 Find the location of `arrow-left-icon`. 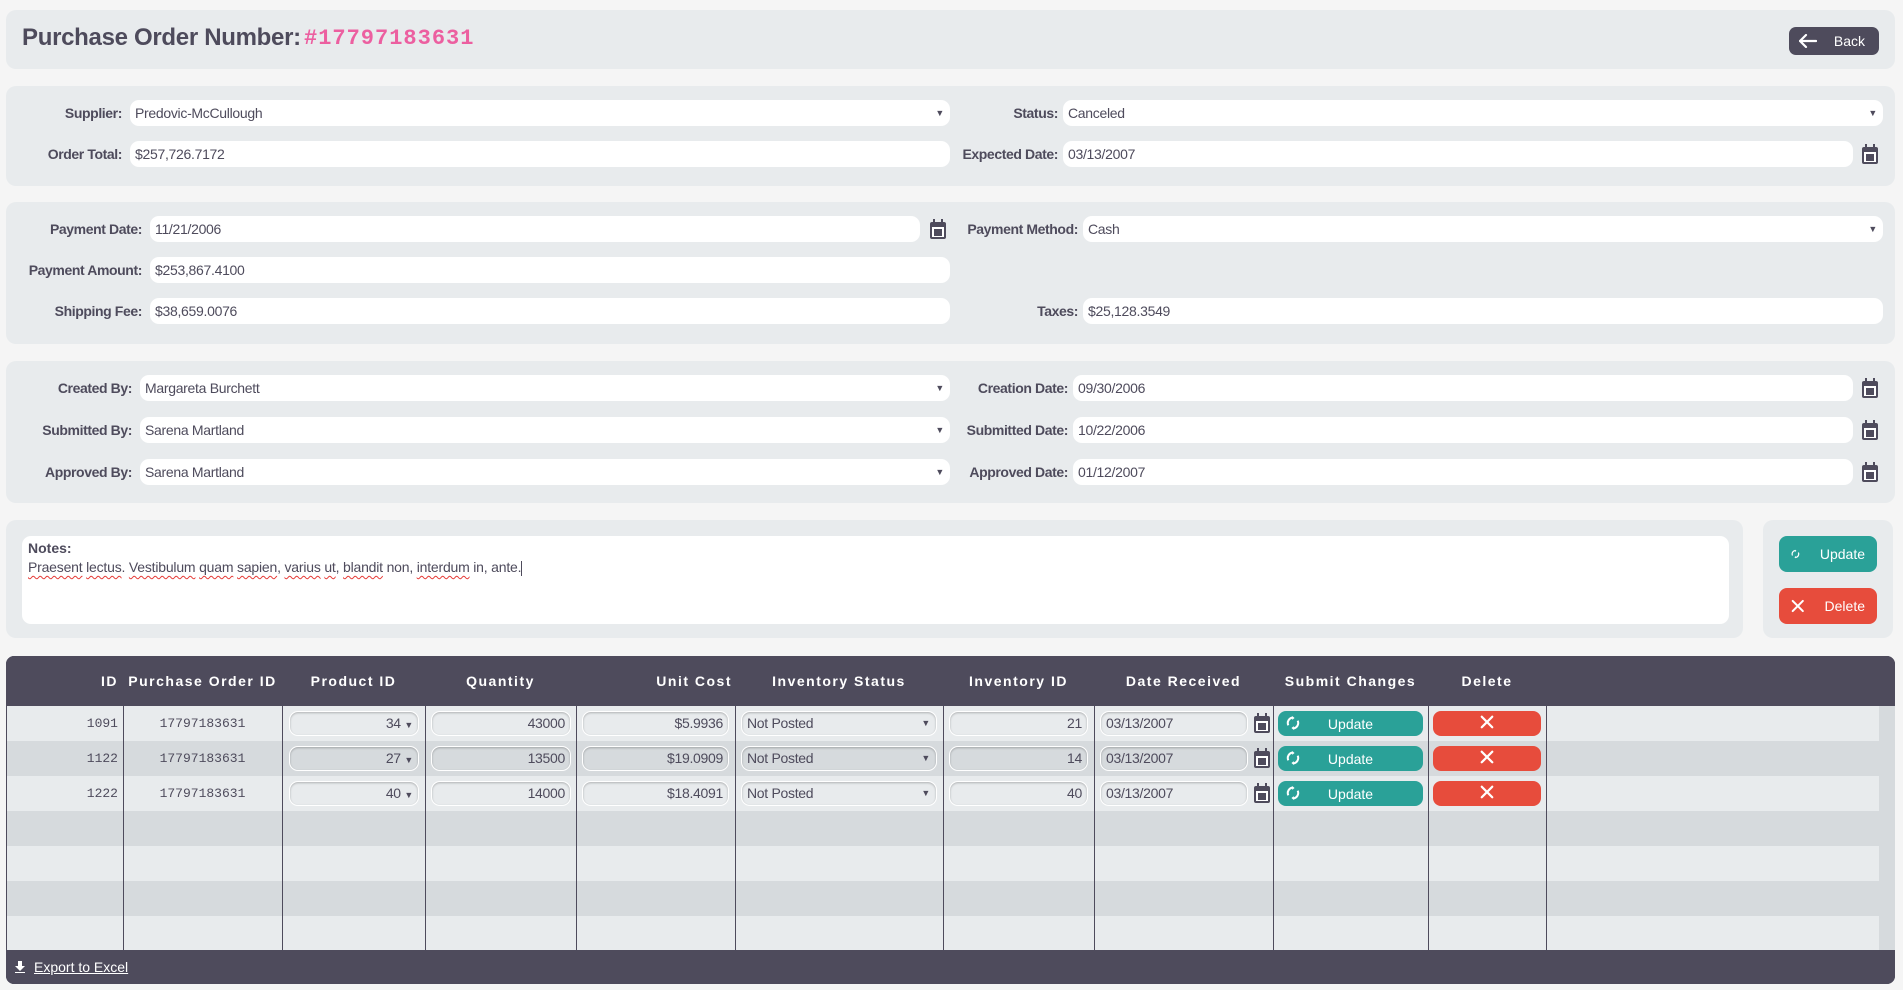

arrow-left-icon is located at coordinates (1808, 41).